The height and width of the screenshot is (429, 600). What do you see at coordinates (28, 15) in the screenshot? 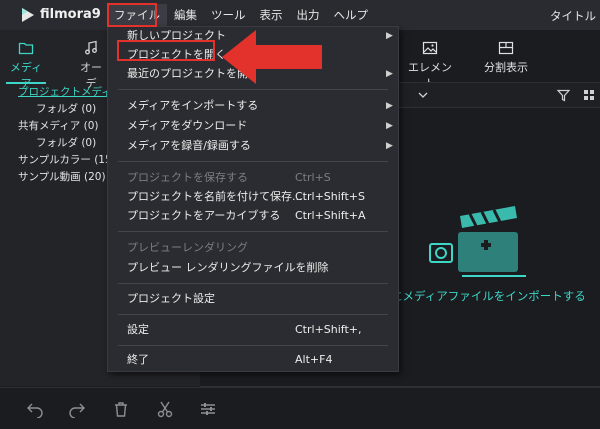
I see `filmora-logo-icon` at bounding box center [28, 15].